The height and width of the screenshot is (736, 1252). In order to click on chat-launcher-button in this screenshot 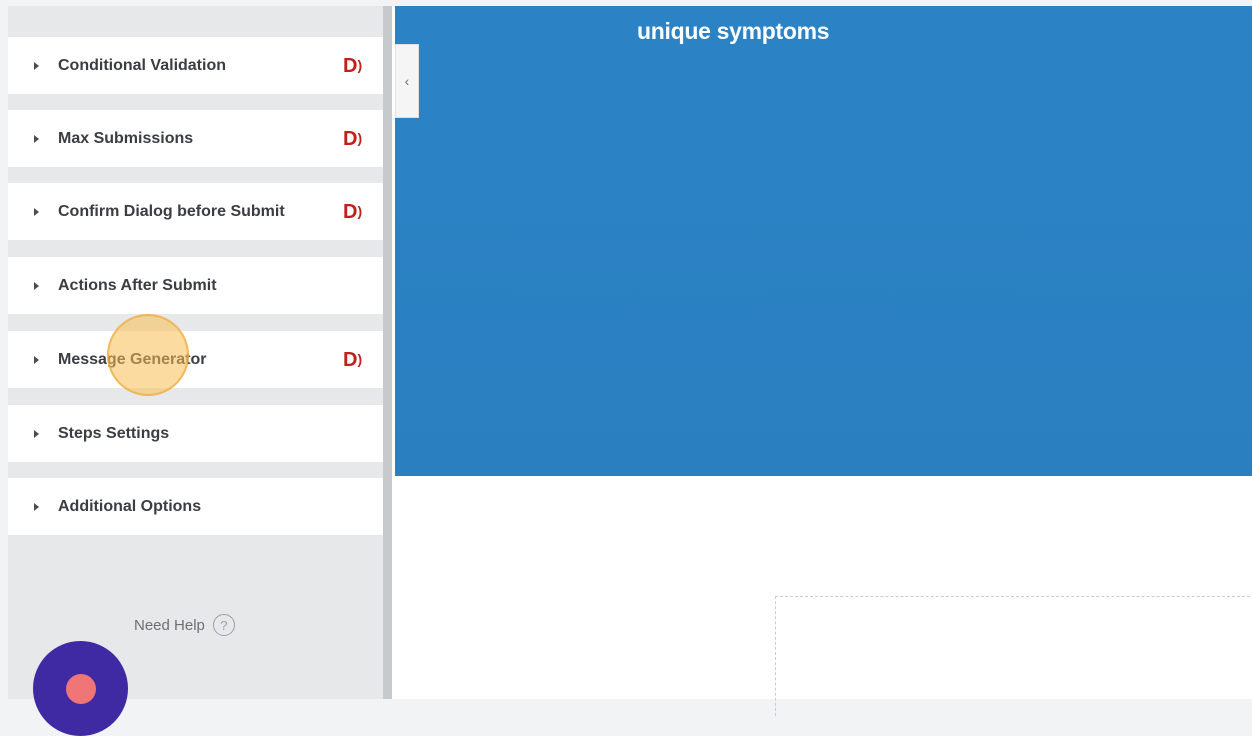, I will do `click(80, 688)`.